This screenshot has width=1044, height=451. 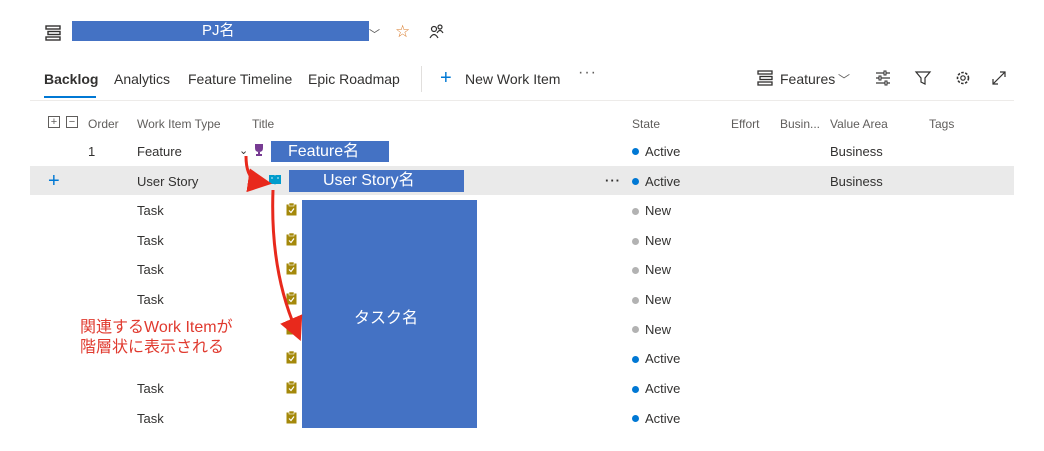 I want to click on funnel-icon, so click(x=923, y=78).